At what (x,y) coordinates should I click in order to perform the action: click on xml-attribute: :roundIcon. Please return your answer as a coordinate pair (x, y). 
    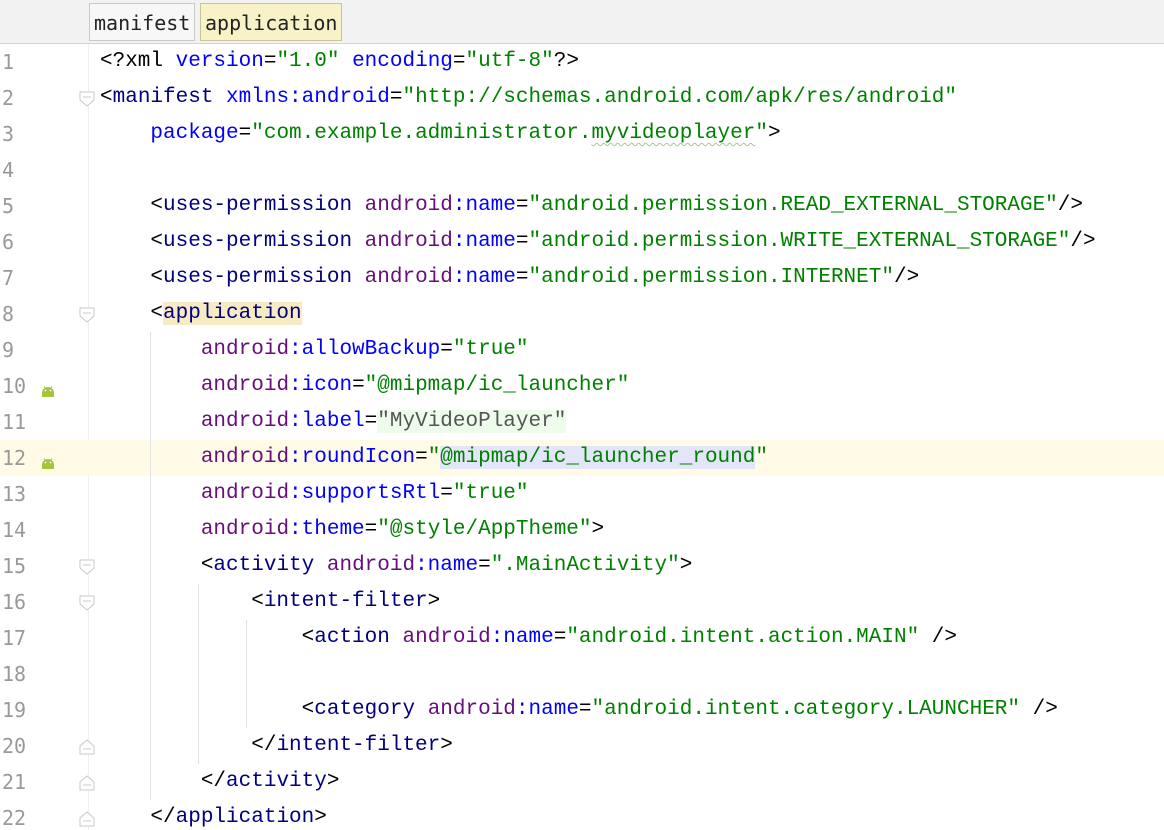
    Looking at the image, I should click on (352, 457).